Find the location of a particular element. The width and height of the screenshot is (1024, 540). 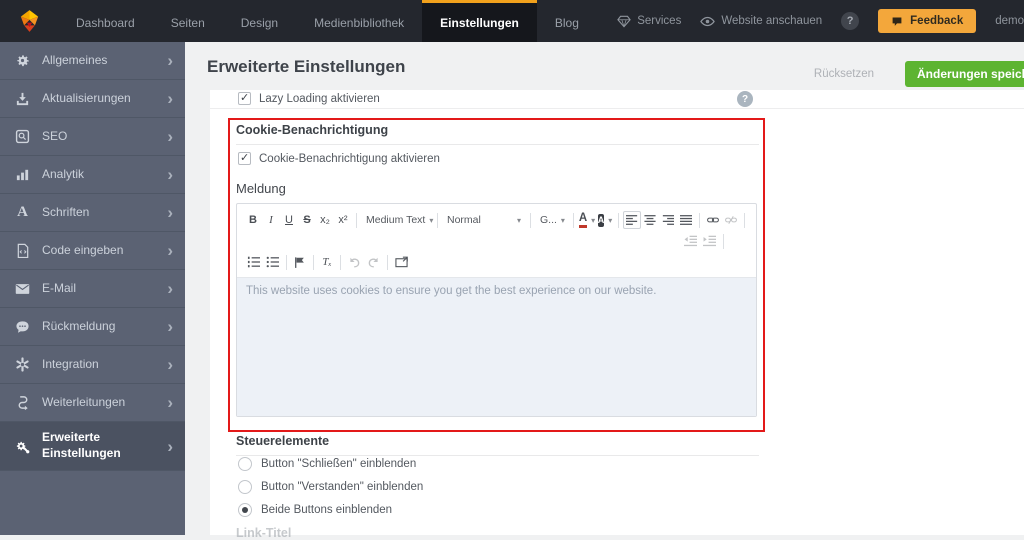

sidebar-item-weiterleitungen: Weiterleitungen › is located at coordinates (92, 403).